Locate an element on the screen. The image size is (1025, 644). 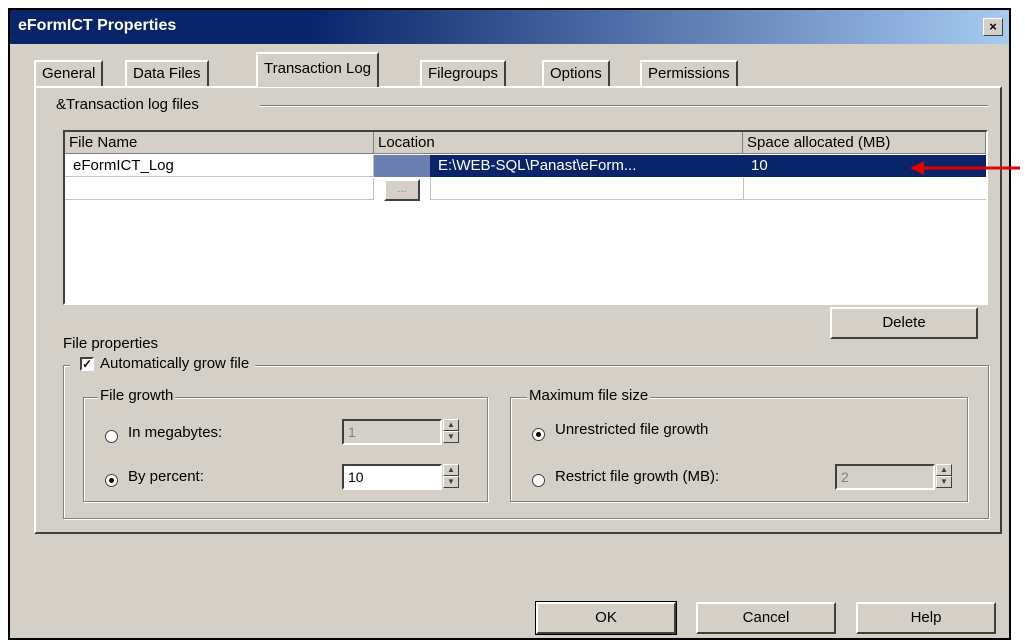
by-percent-label: By percent: is located at coordinates (166, 476).